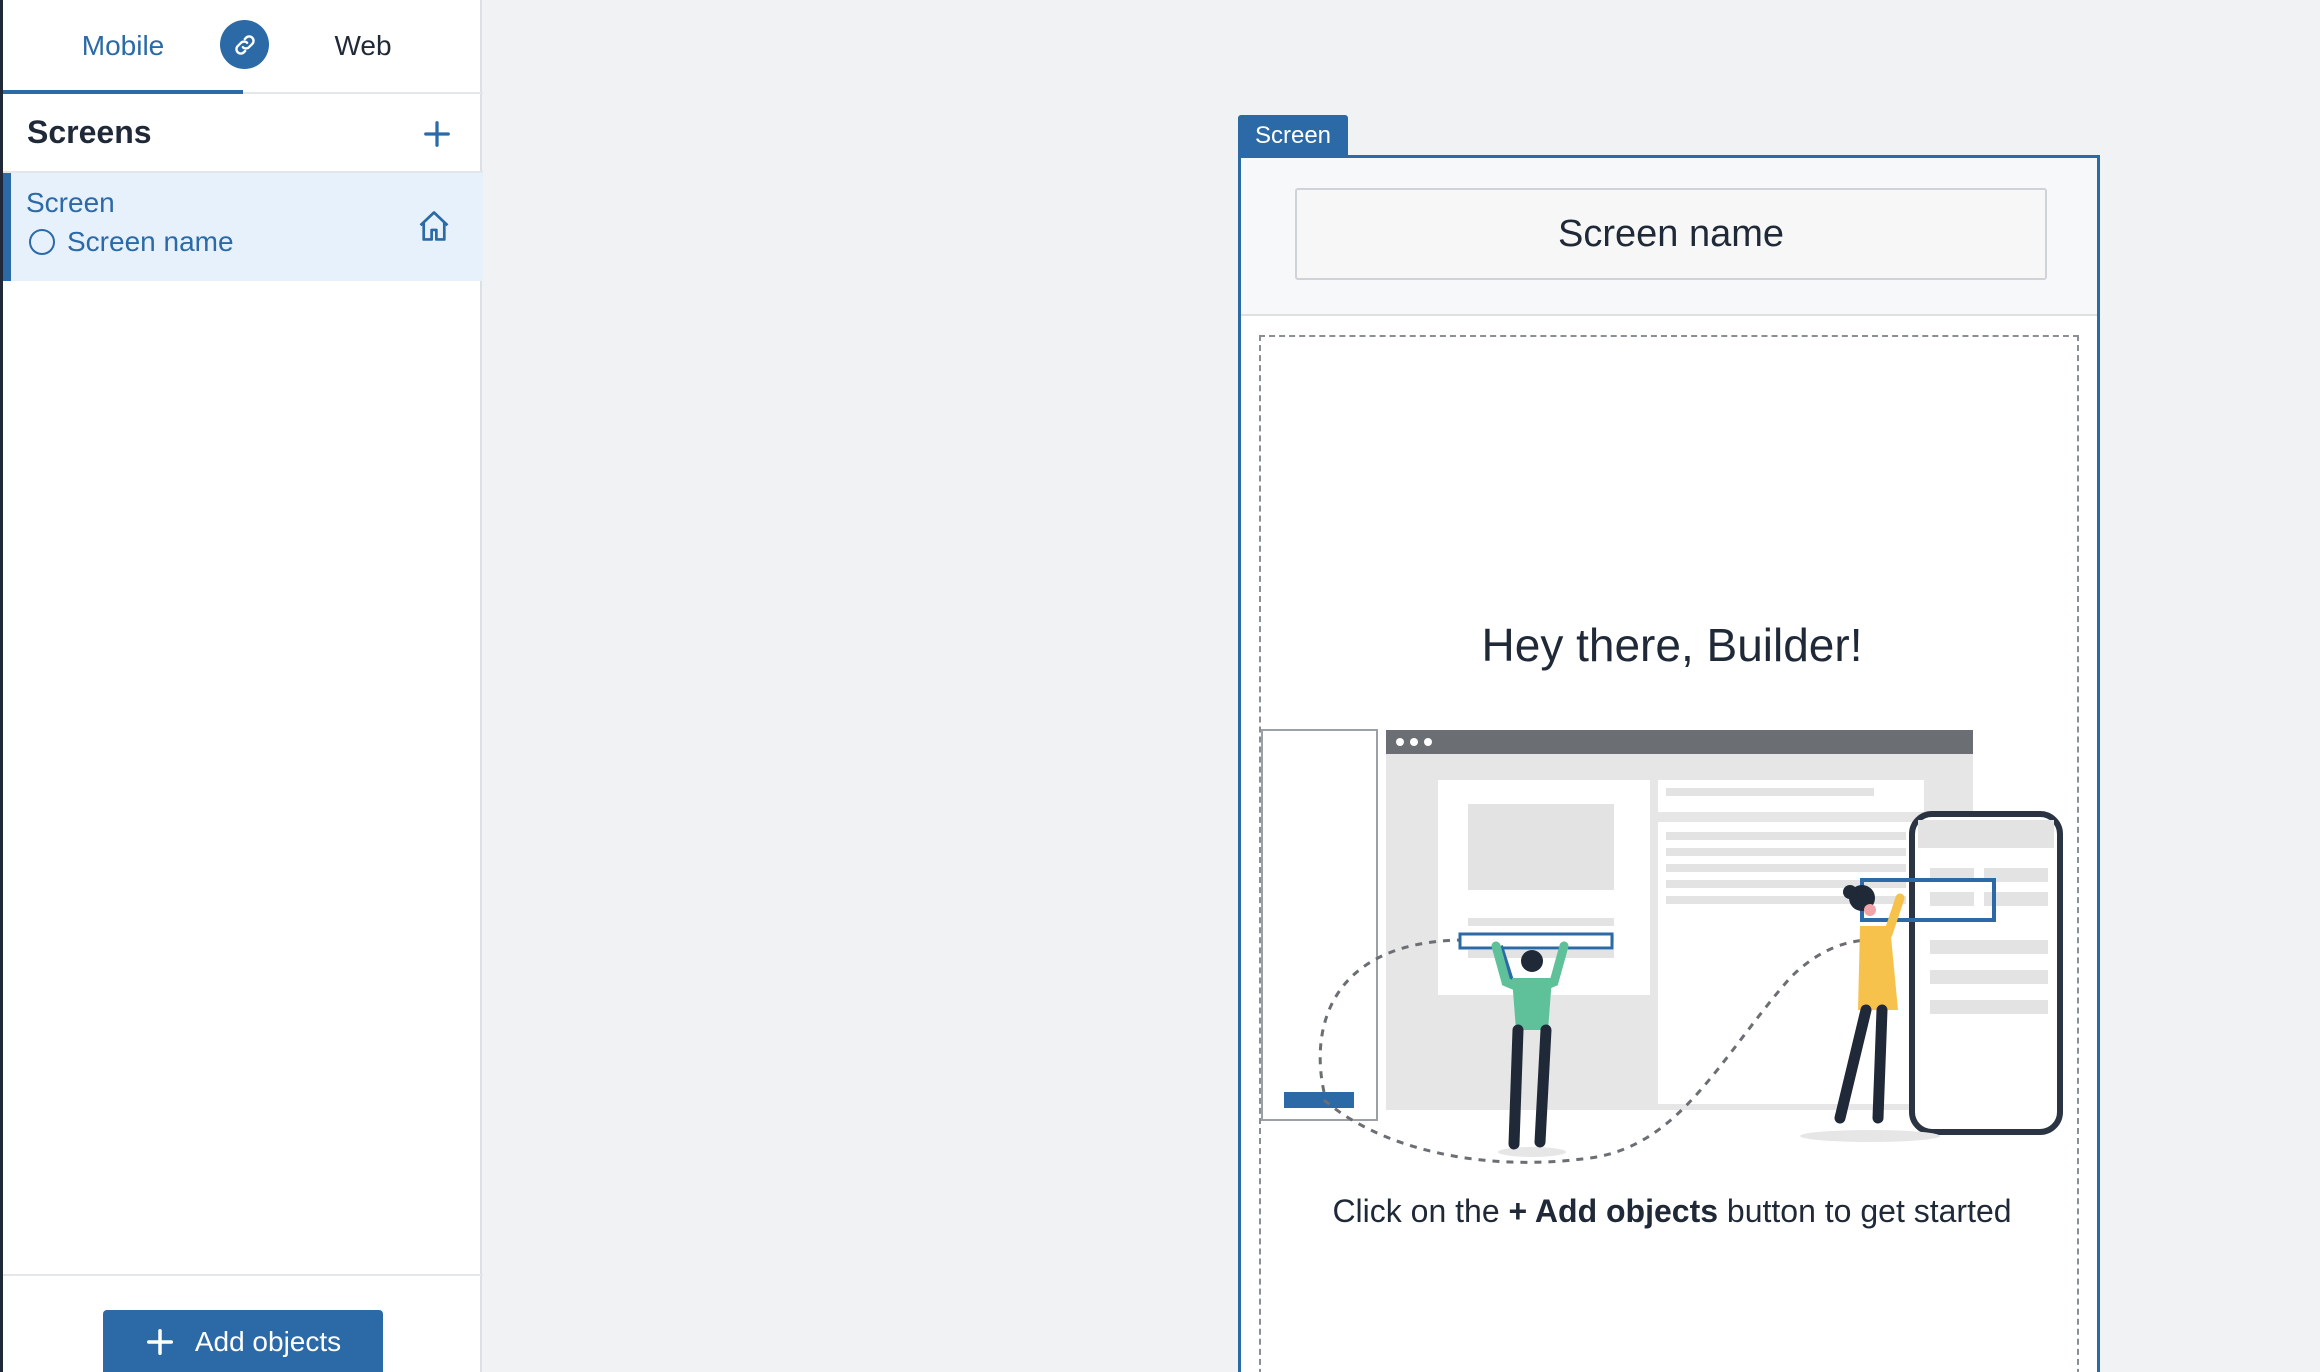 The height and width of the screenshot is (1372, 2320). What do you see at coordinates (434, 226) in the screenshot?
I see `home-icon` at bounding box center [434, 226].